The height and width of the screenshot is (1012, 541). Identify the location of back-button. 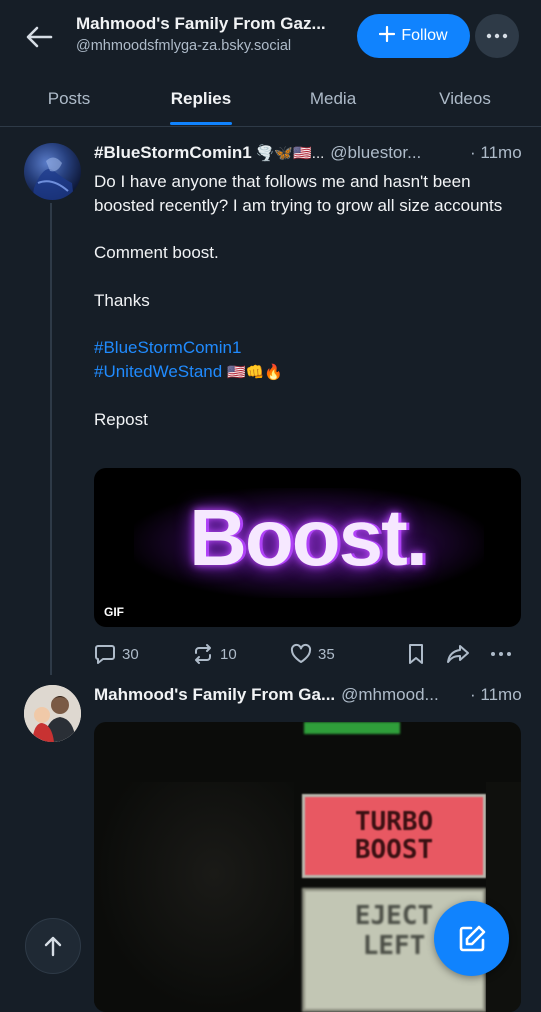
(39, 37).